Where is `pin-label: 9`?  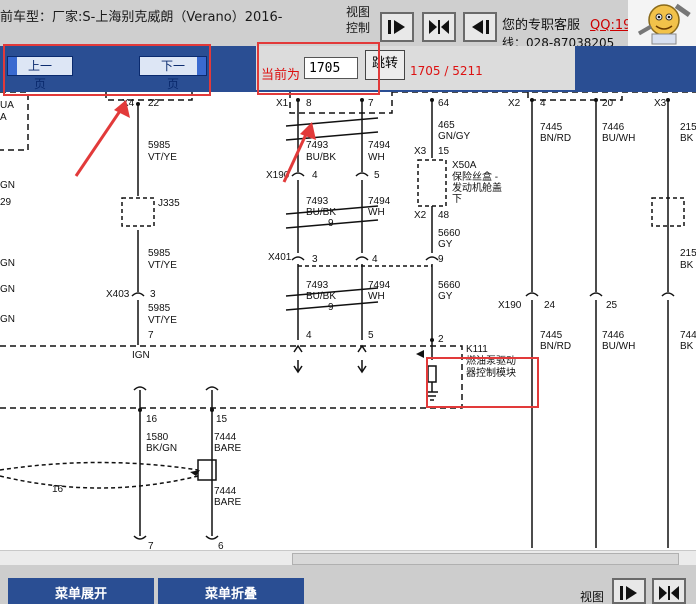
pin-label: 9 is located at coordinates (441, 259).